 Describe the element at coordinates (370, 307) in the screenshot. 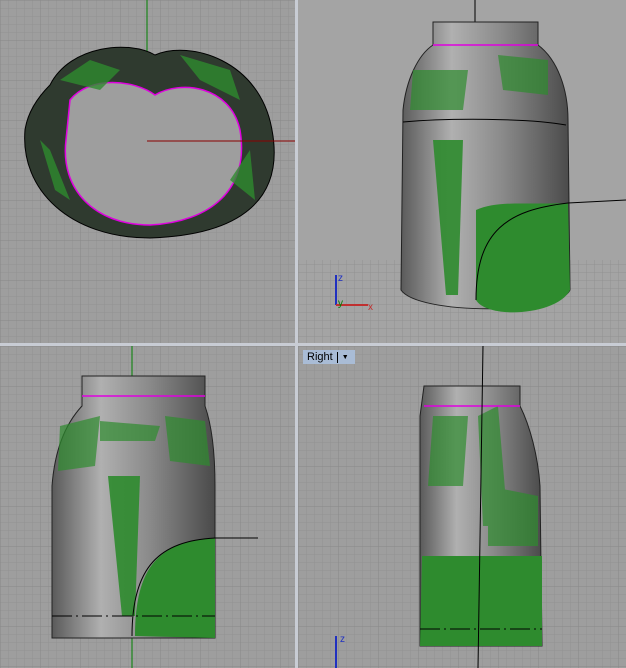

I see `axis-x-label: x` at that location.